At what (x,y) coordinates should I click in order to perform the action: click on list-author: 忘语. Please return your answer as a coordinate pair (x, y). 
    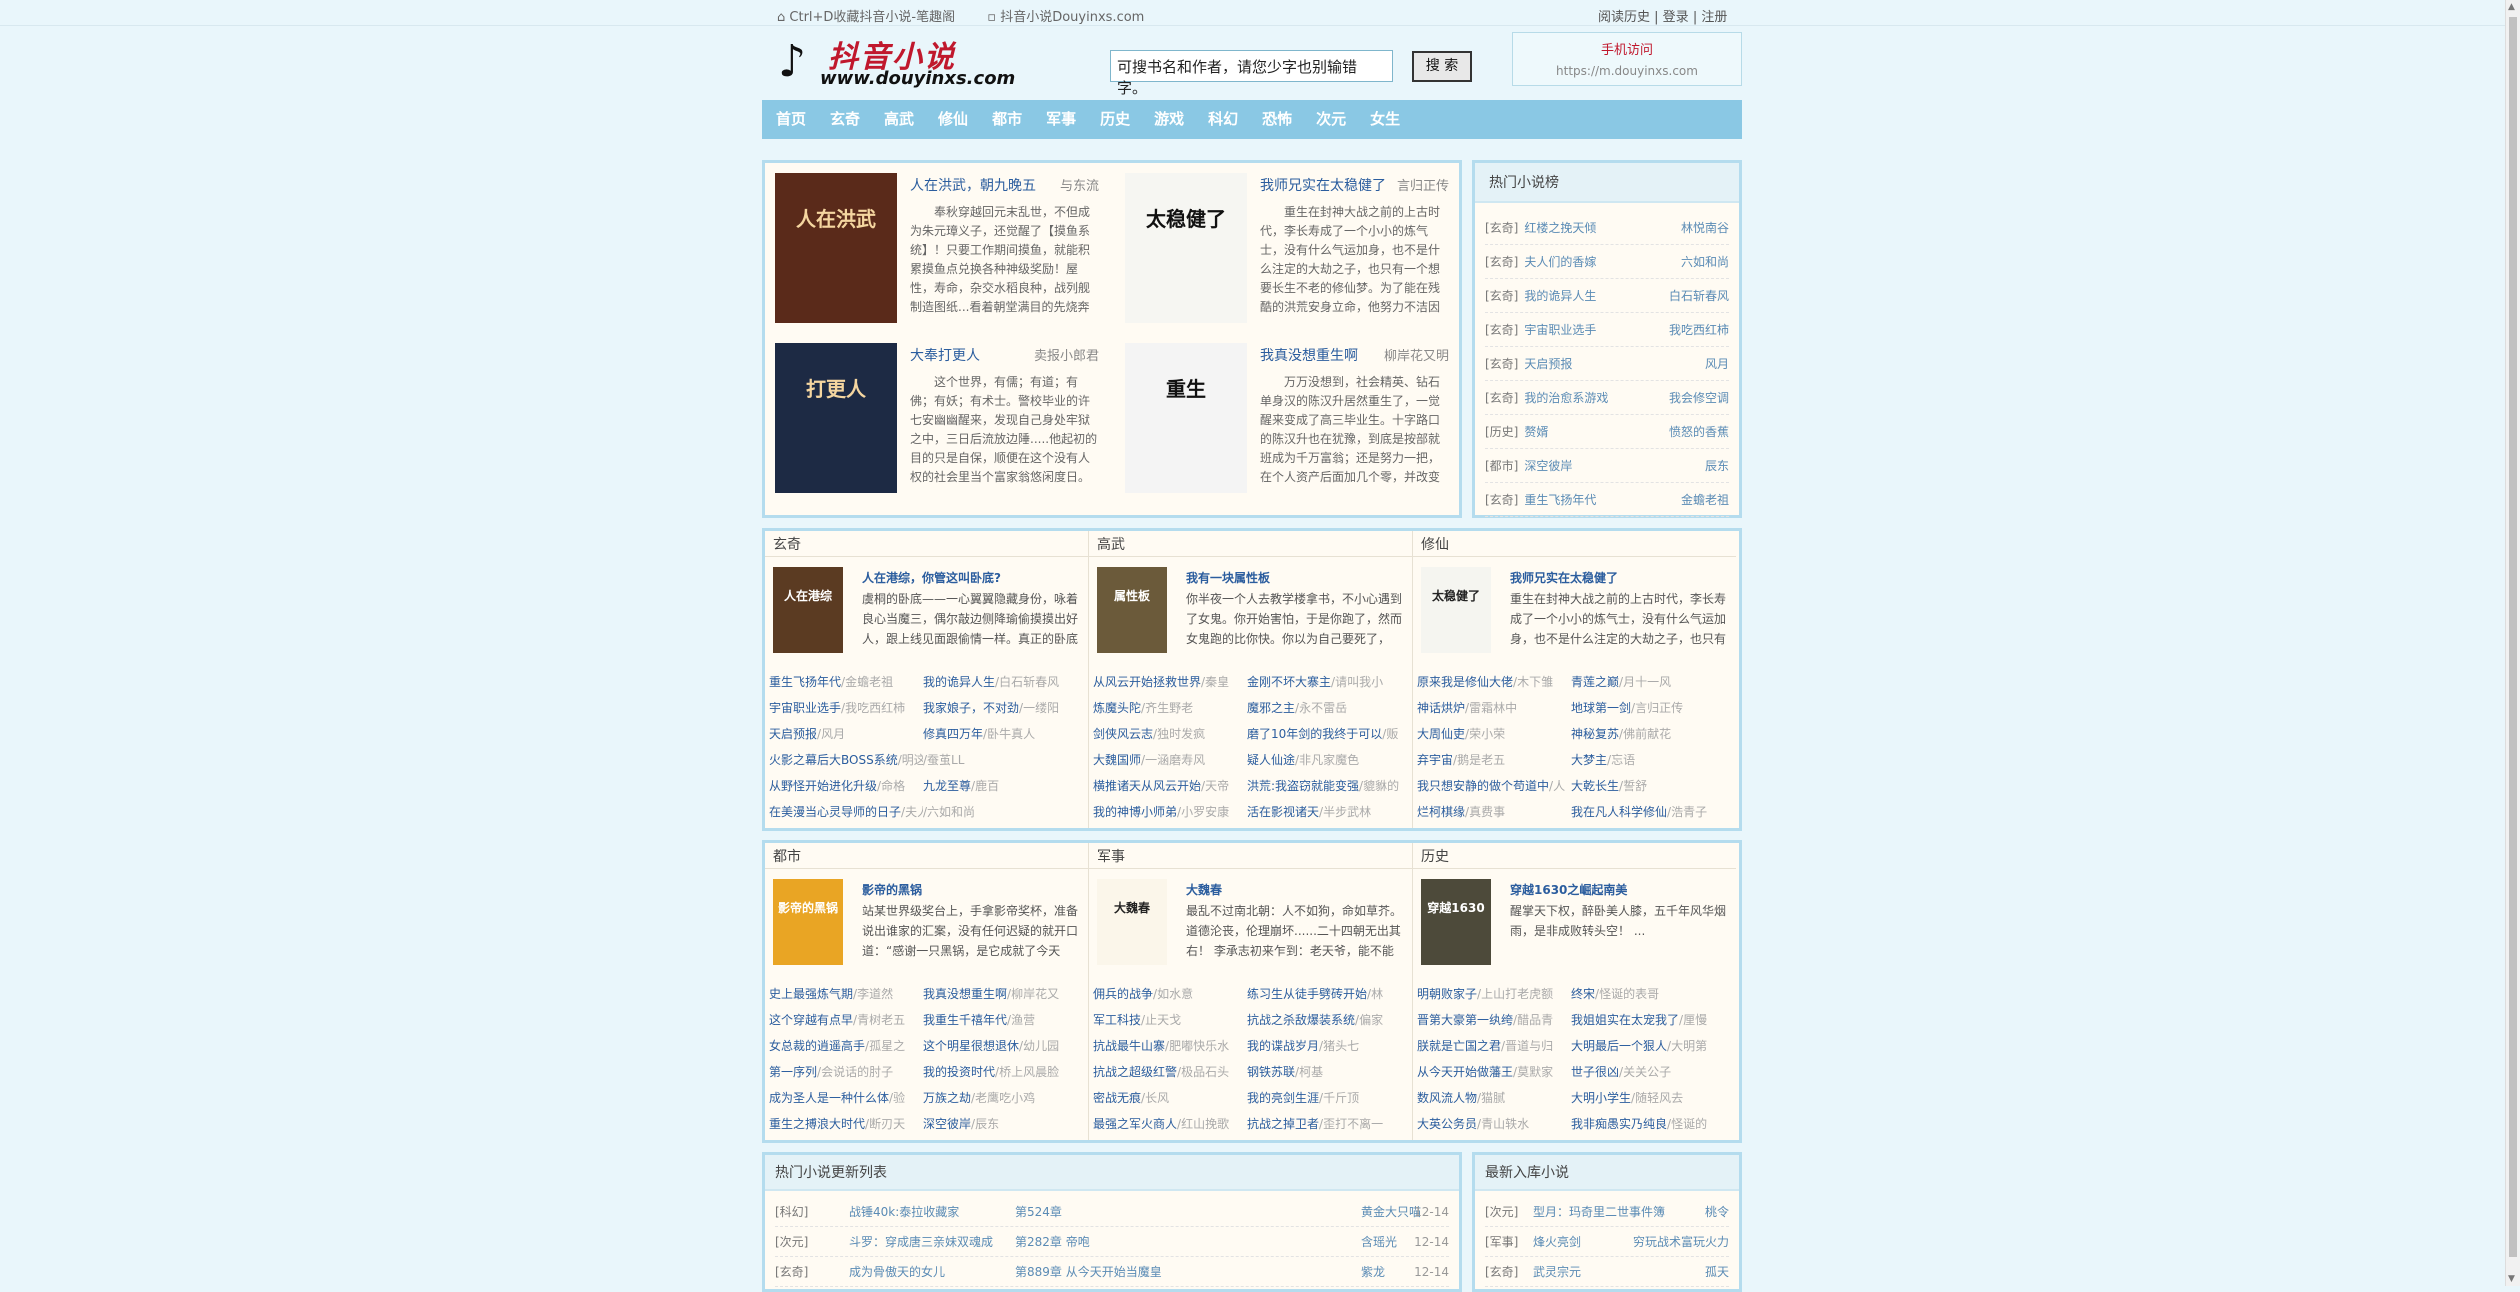
    Looking at the image, I should click on (1623, 760).